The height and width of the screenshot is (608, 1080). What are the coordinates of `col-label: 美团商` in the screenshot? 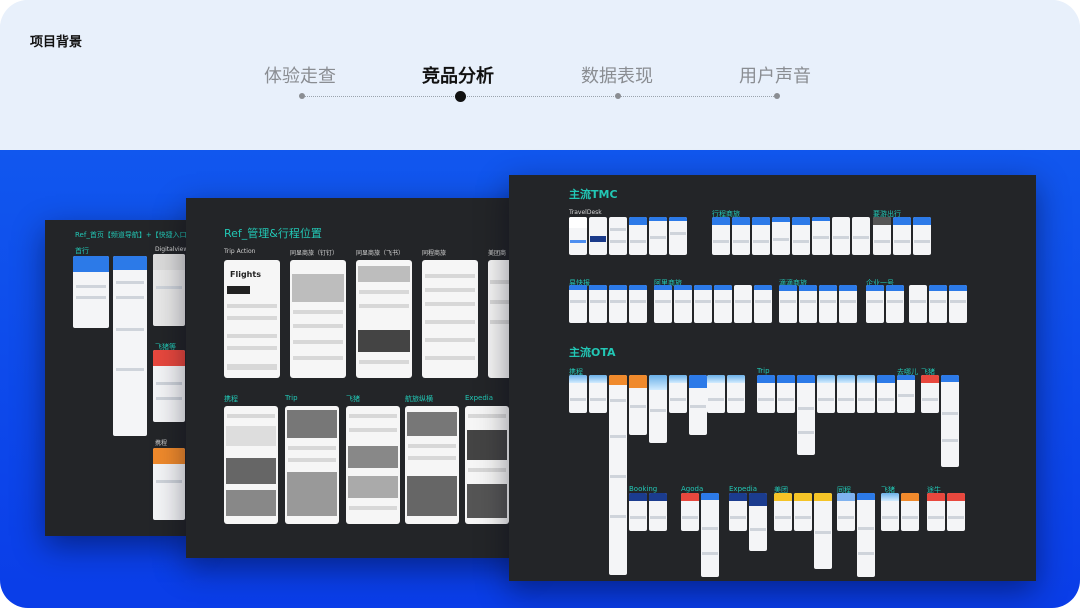 It's located at (497, 253).